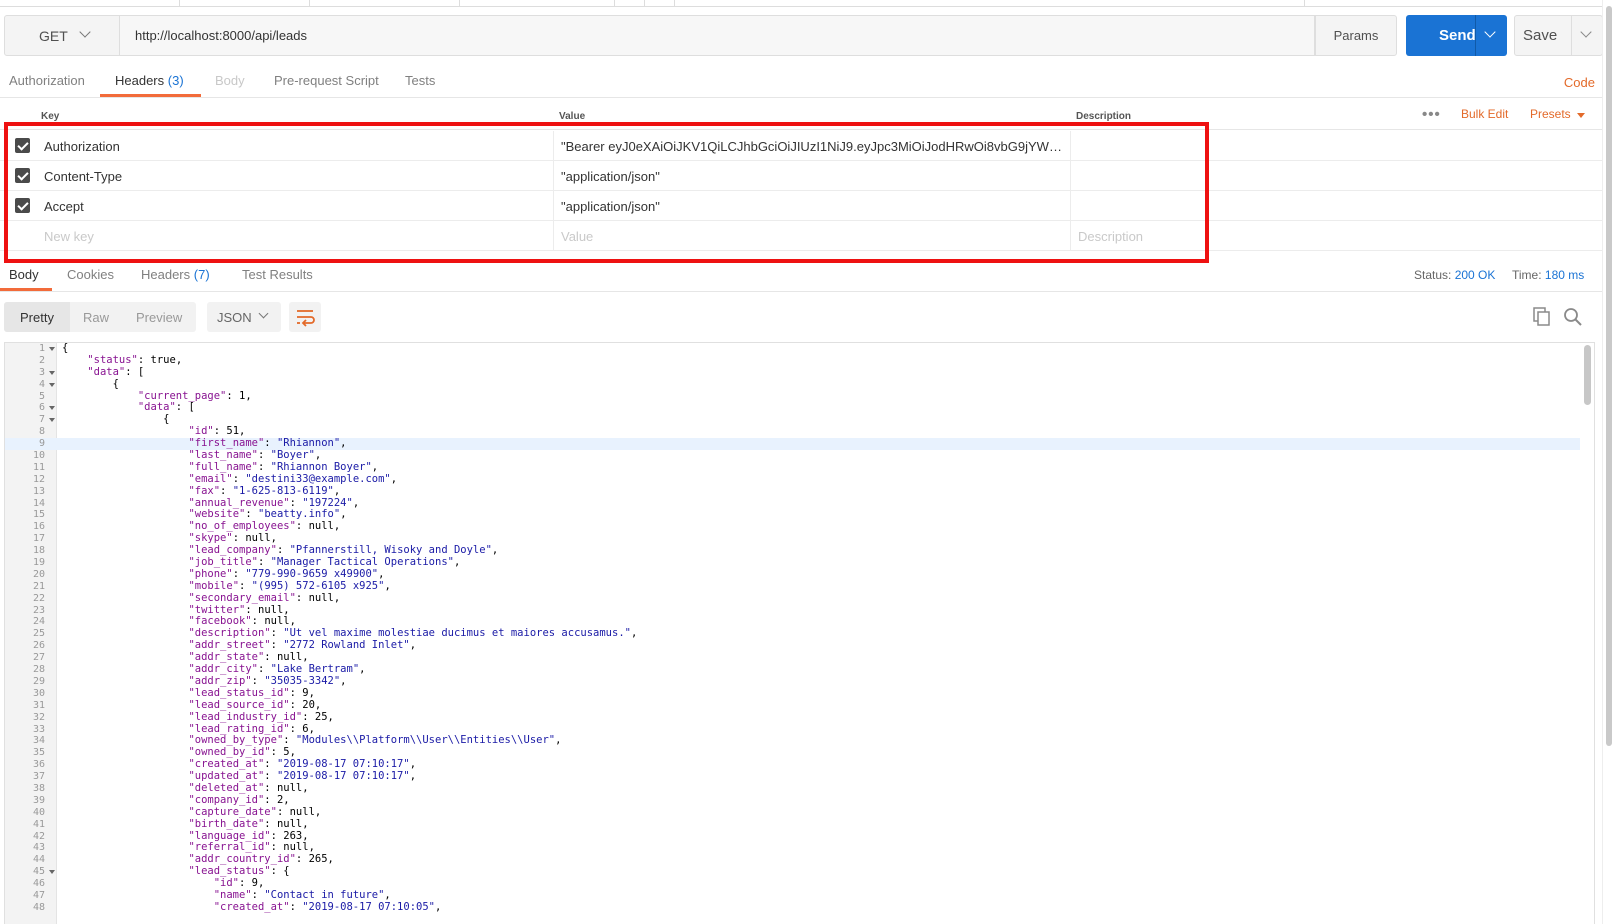 The height and width of the screenshot is (924, 1614). What do you see at coordinates (221, 35) in the screenshot?
I see `url-value: http://localhost:8000/api/leads` at bounding box center [221, 35].